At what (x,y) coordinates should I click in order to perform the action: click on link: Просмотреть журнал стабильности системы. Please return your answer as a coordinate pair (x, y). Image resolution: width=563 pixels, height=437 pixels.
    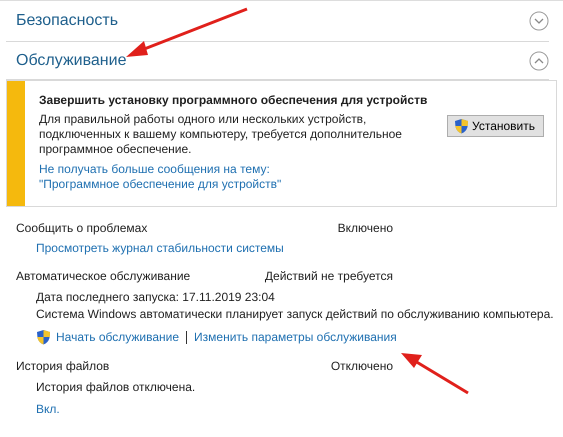
    Looking at the image, I should click on (160, 248).